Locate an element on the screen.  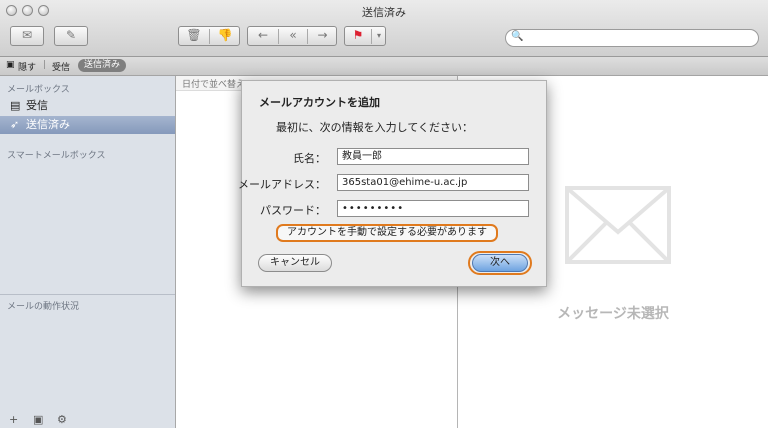
fav-sent: 送信済み is located at coordinates (102, 65).